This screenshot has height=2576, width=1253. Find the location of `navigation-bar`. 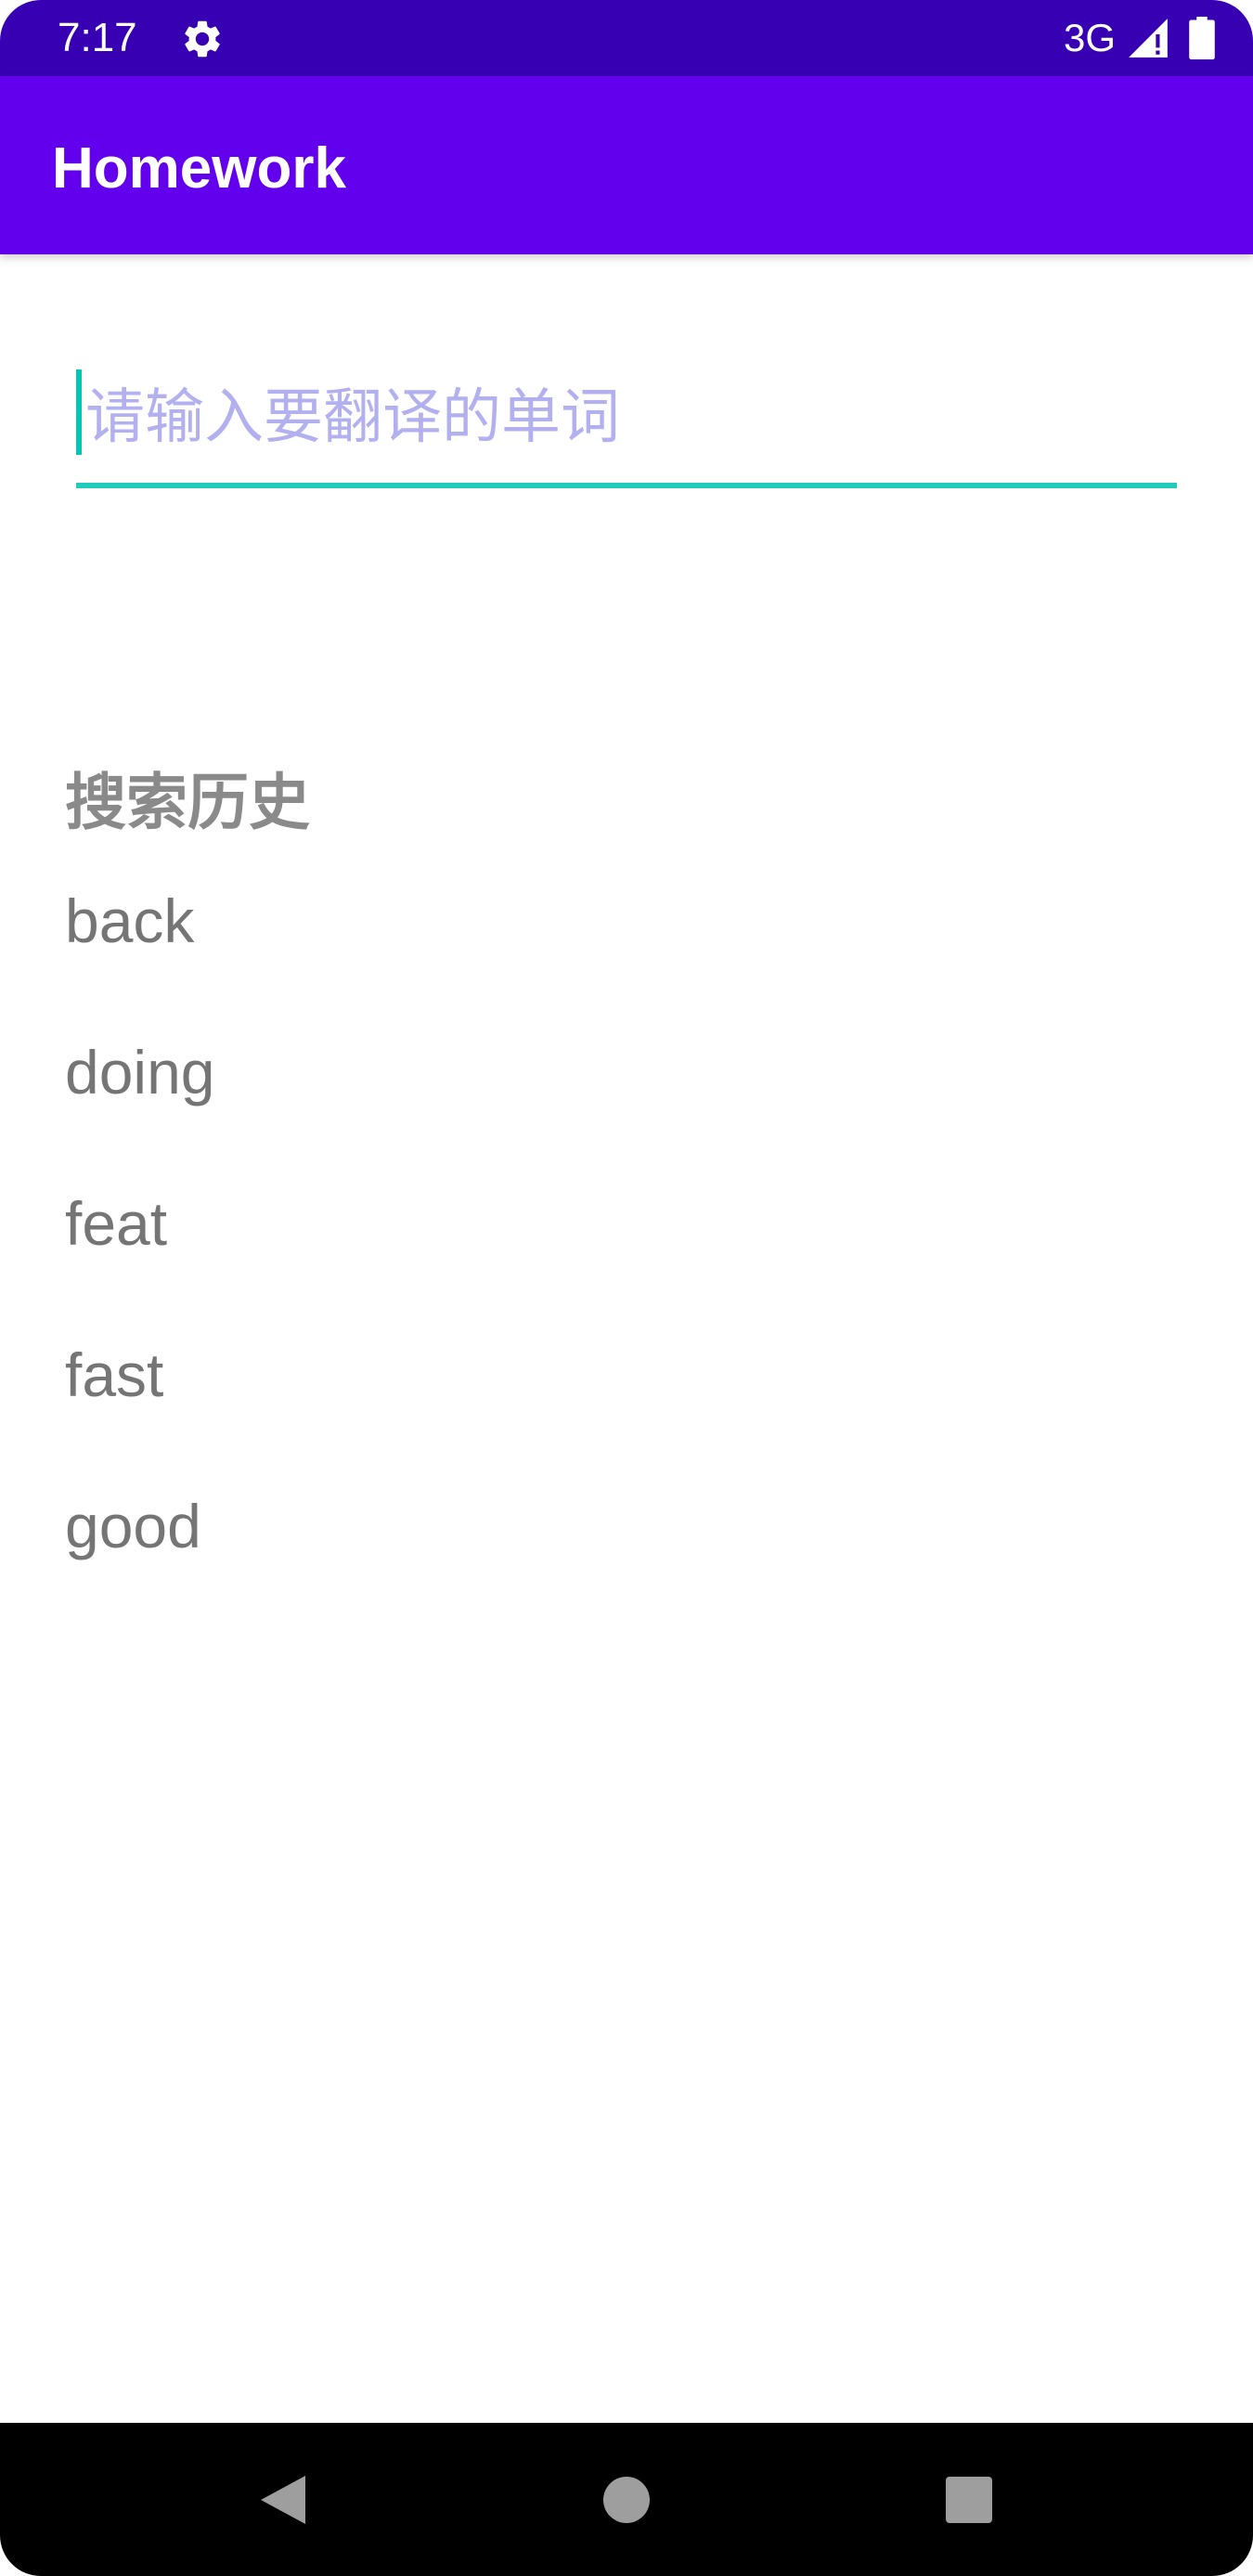

navigation-bar is located at coordinates (626, 2499).